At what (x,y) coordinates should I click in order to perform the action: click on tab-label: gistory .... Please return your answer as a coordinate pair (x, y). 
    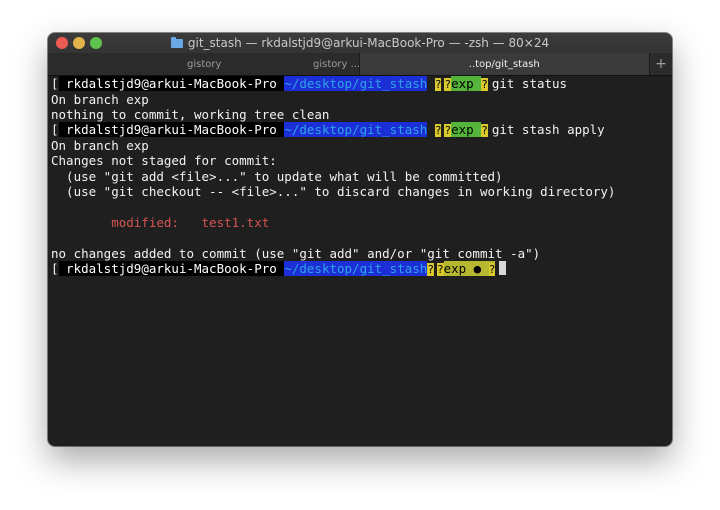
    Looking at the image, I should click on (336, 64).